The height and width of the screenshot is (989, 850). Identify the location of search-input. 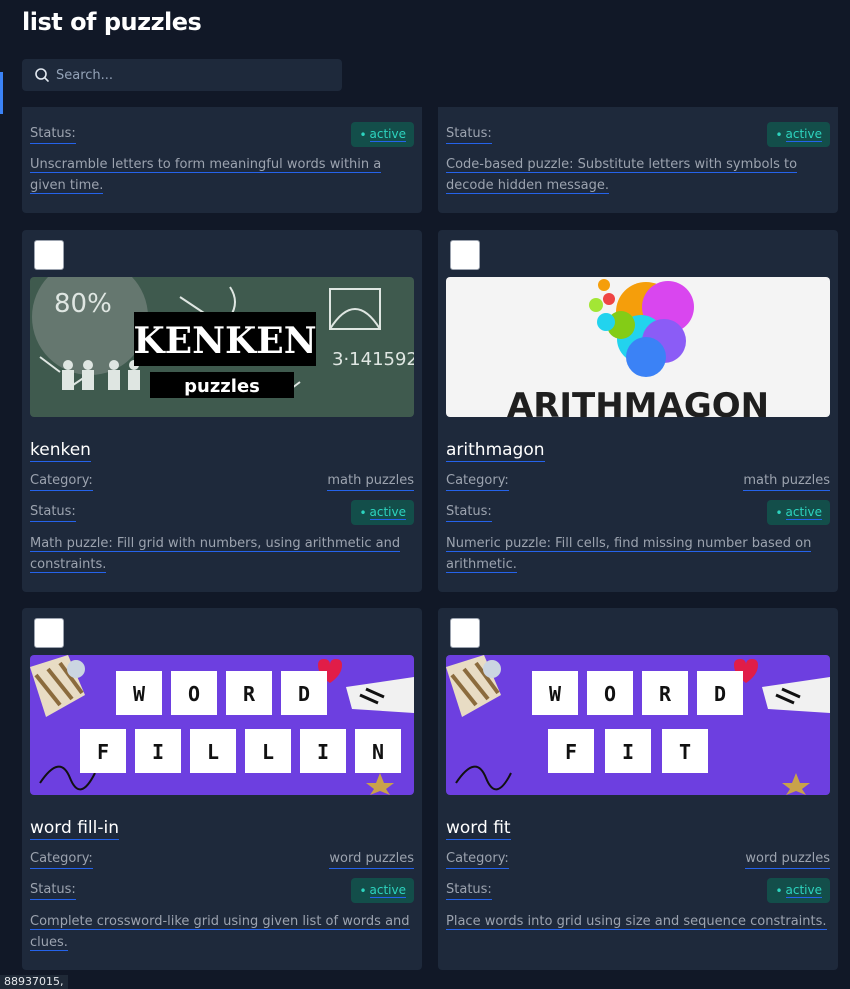
(186, 75).